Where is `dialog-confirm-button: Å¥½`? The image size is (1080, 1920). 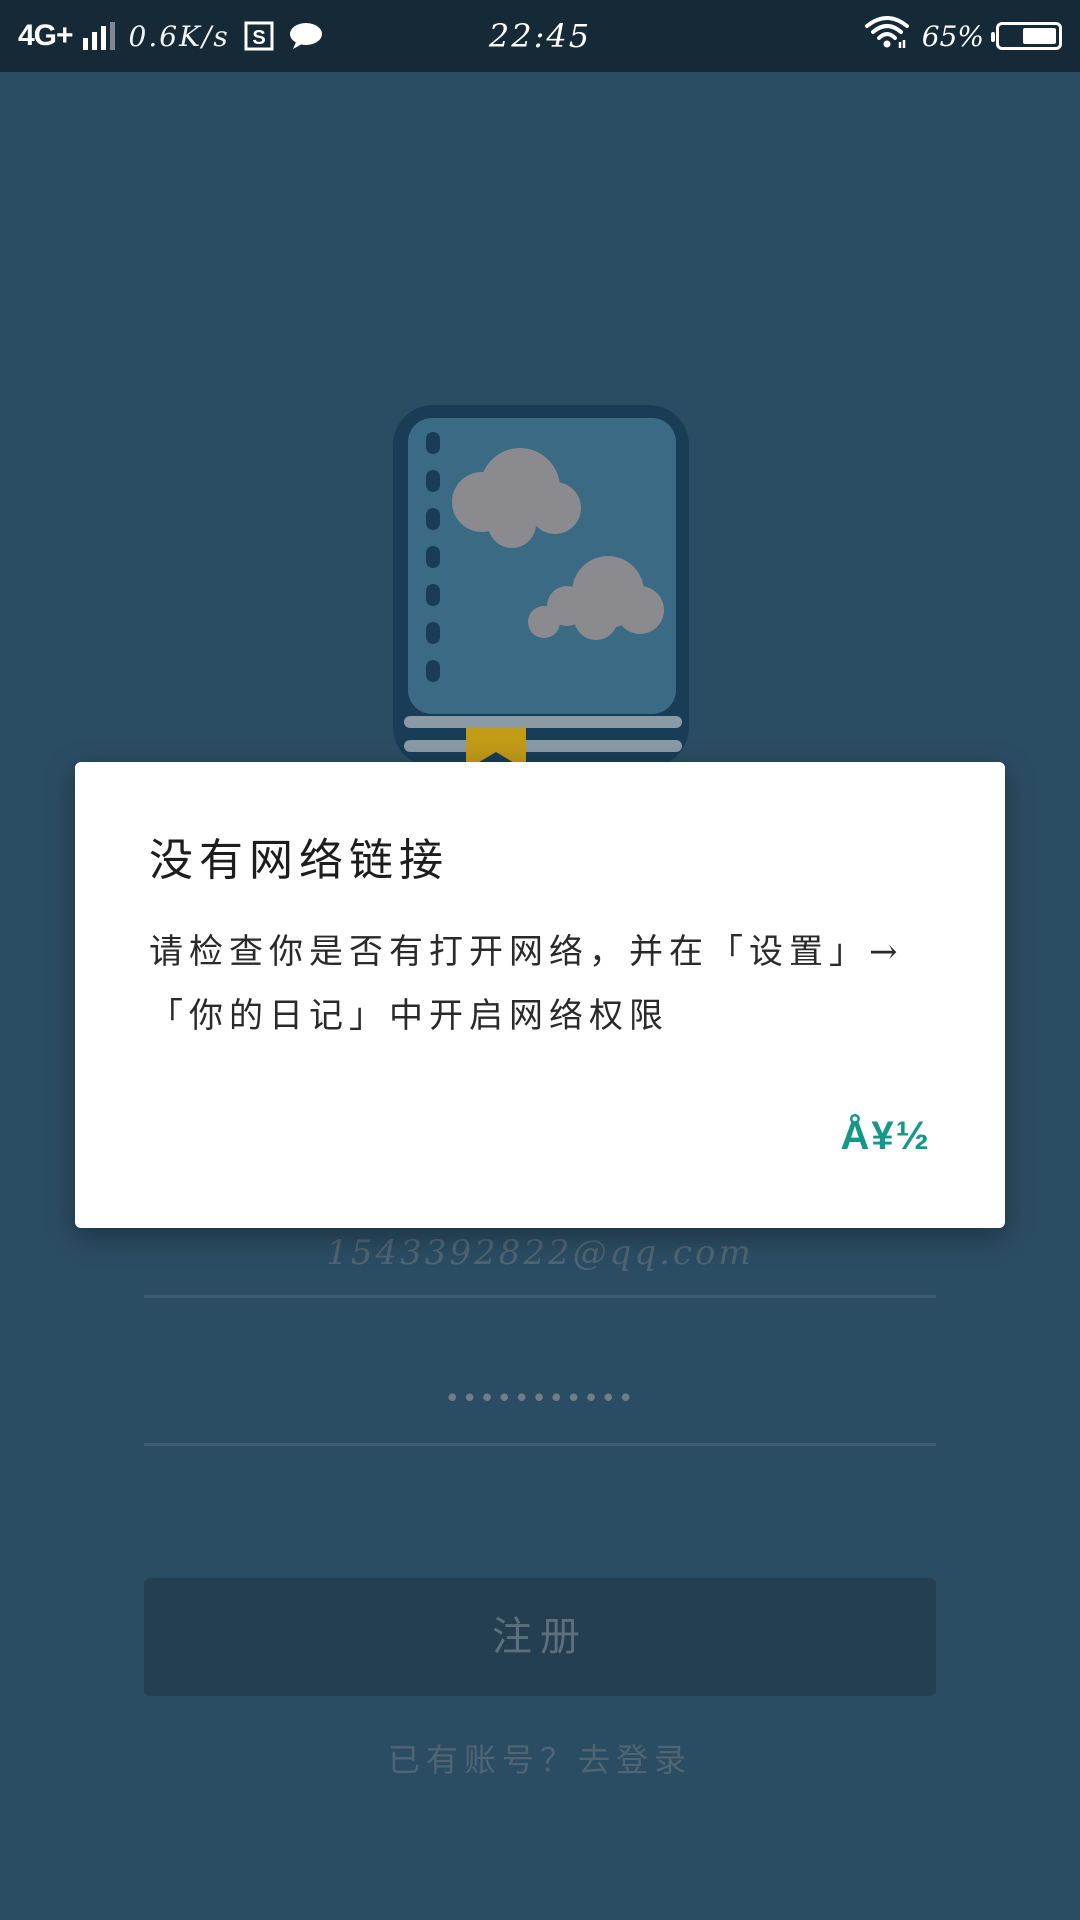
dialog-confirm-button: Å¥½ is located at coordinates (886, 1136).